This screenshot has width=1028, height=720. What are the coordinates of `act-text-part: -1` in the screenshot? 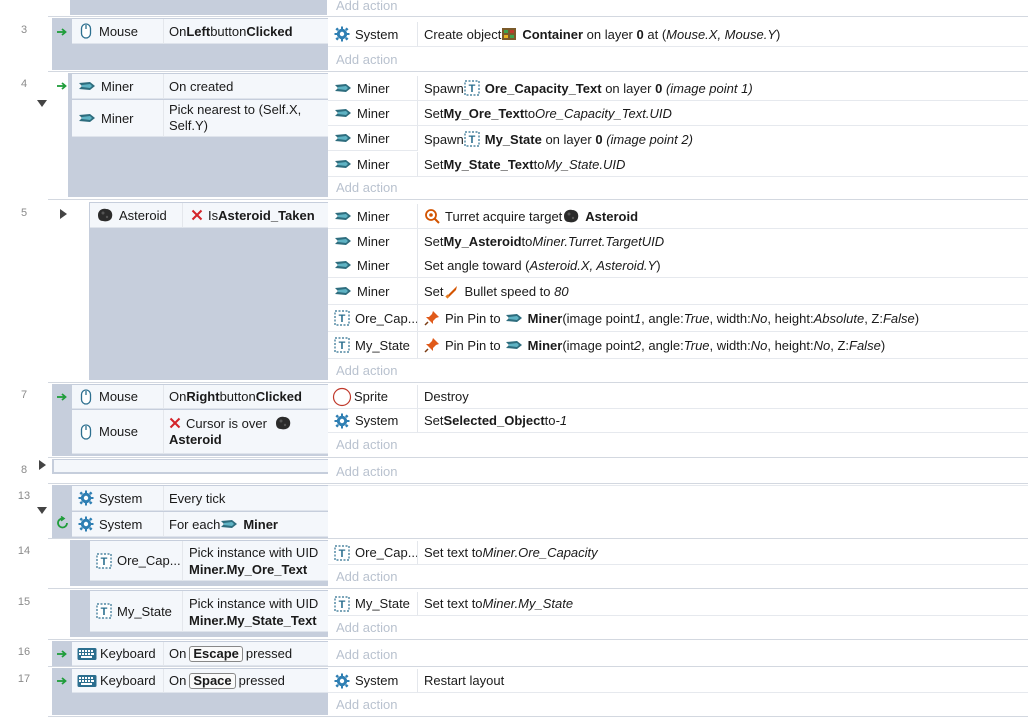 It's located at (561, 420).